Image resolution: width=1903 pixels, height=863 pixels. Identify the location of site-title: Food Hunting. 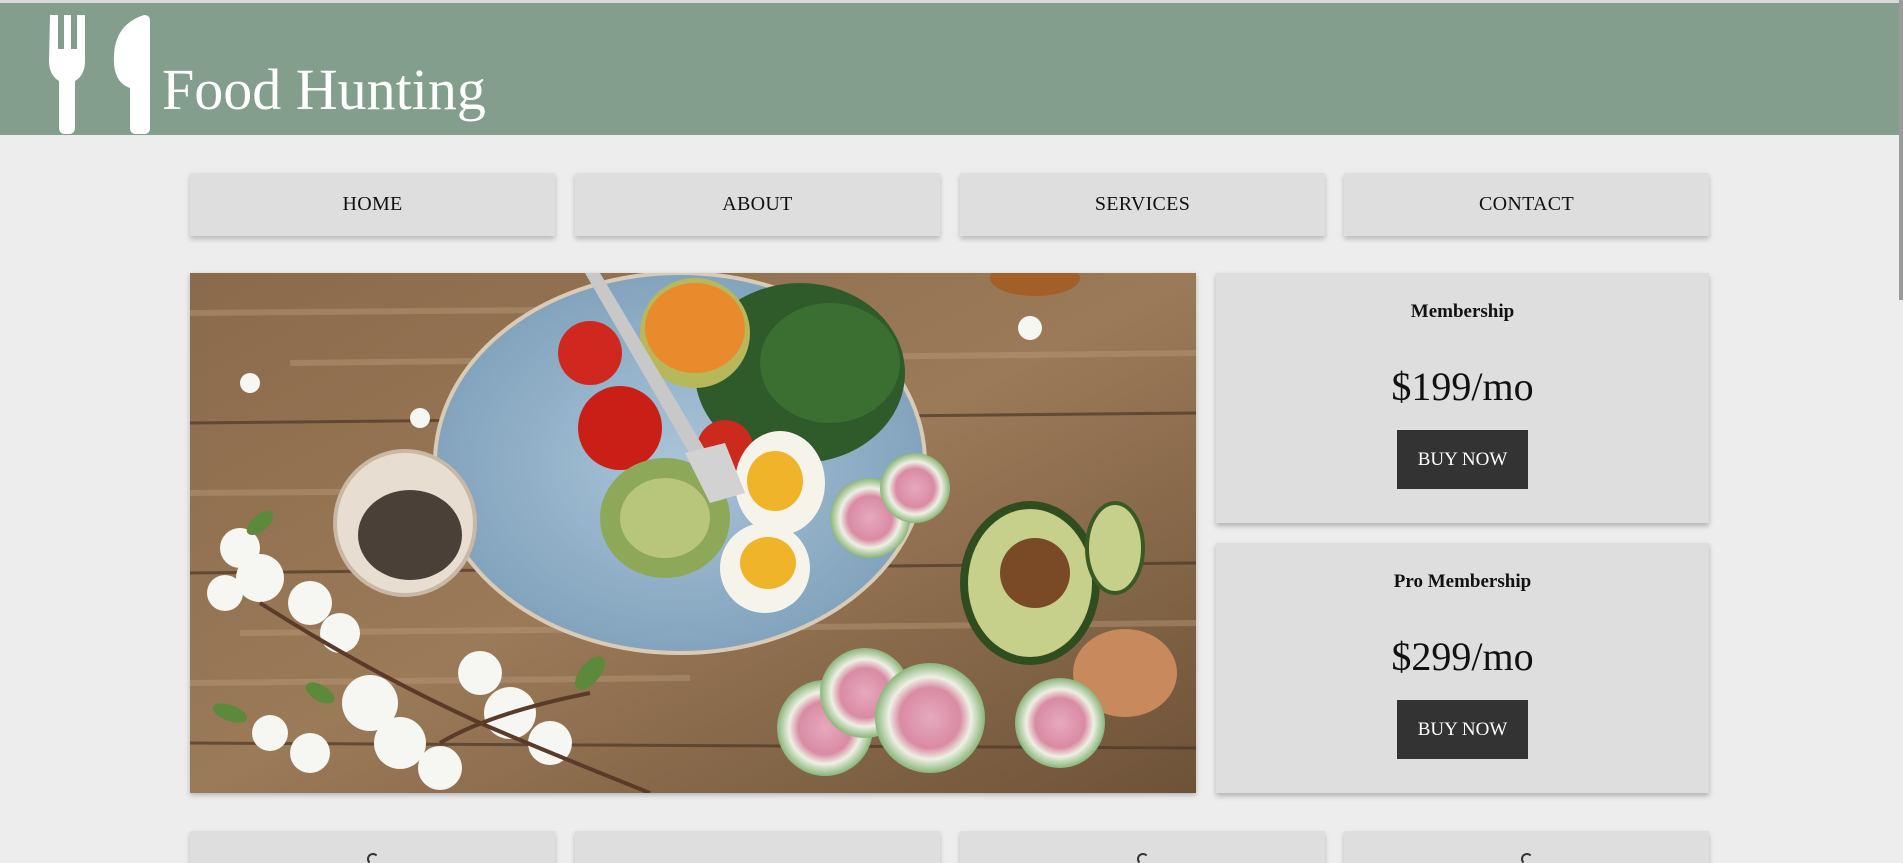
(324, 89).